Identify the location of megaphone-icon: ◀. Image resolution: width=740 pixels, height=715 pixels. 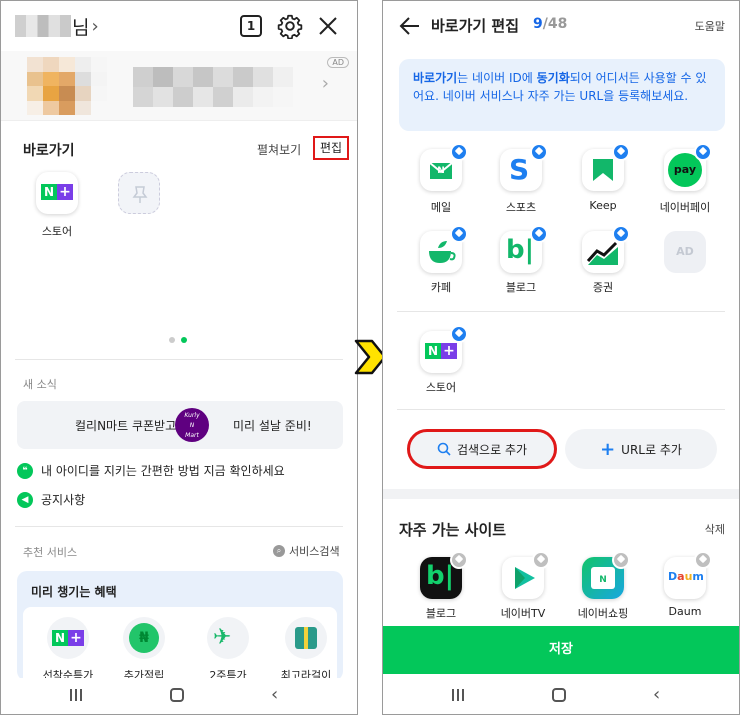
(25, 499).